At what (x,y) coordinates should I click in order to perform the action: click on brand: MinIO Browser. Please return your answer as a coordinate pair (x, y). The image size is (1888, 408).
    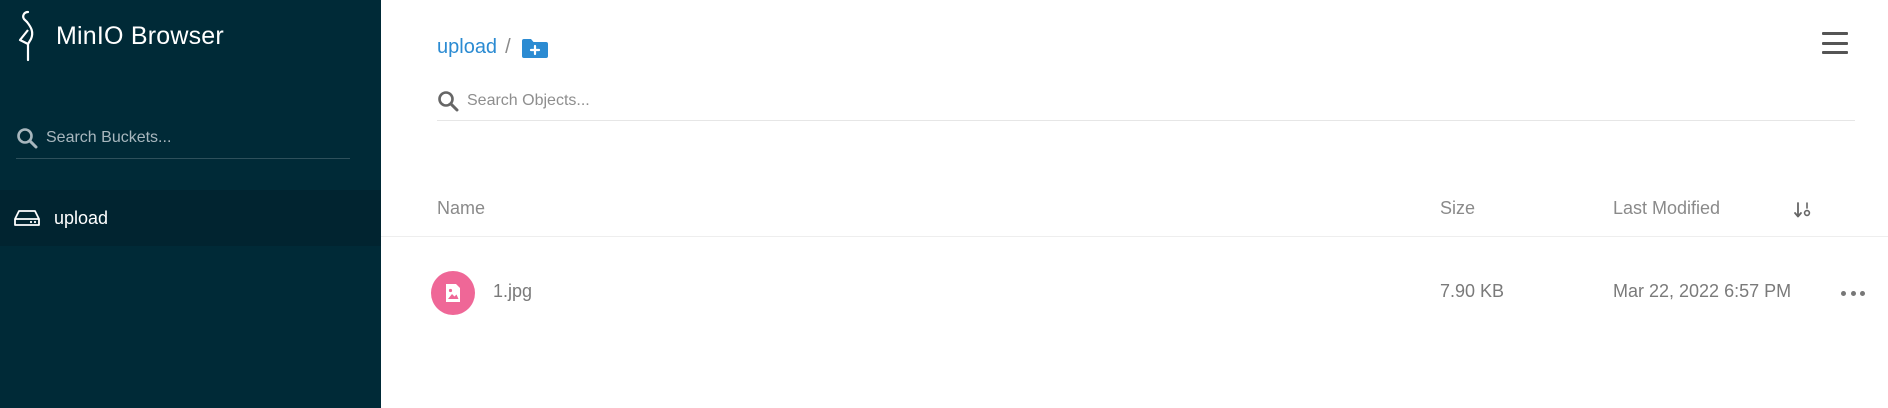
    Looking at the image, I should click on (119, 36).